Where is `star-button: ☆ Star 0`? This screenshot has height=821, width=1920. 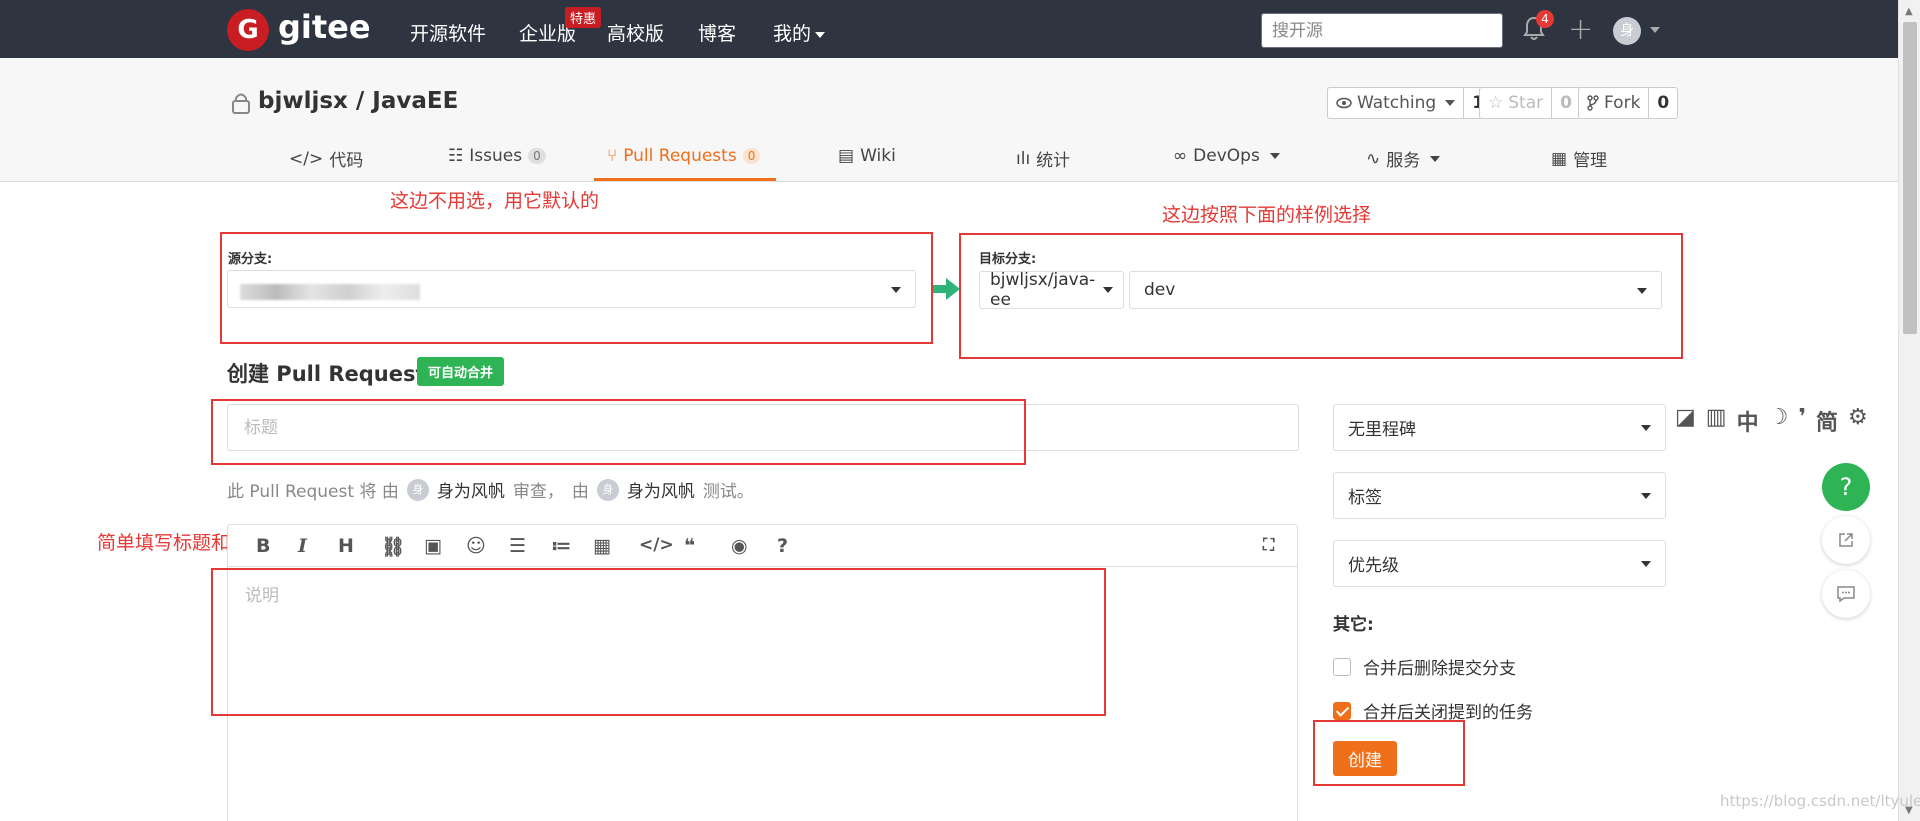
star-button: ☆ Star 0 is located at coordinates (1530, 103).